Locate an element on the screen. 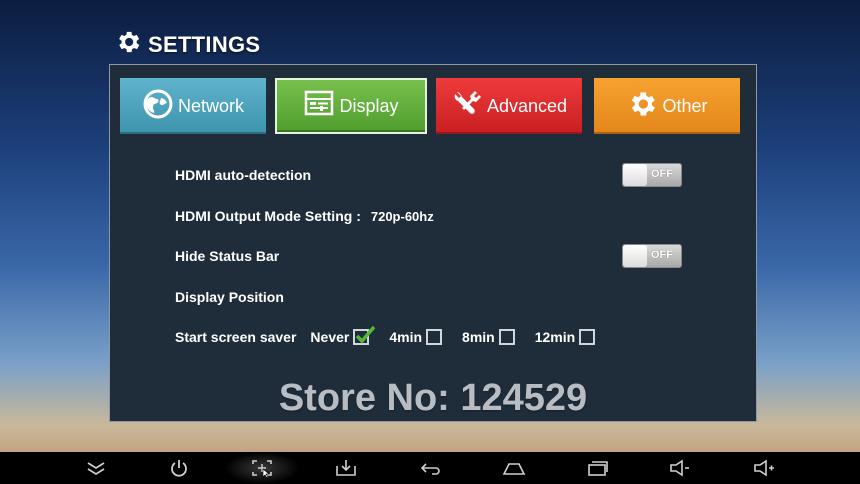  hdmi-auto-toggle: OFF is located at coordinates (652, 175).